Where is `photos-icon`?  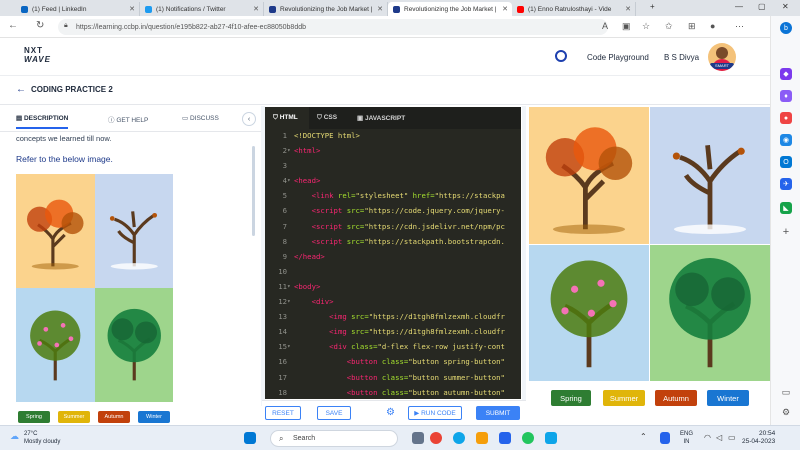 photos-icon is located at coordinates (551, 438).